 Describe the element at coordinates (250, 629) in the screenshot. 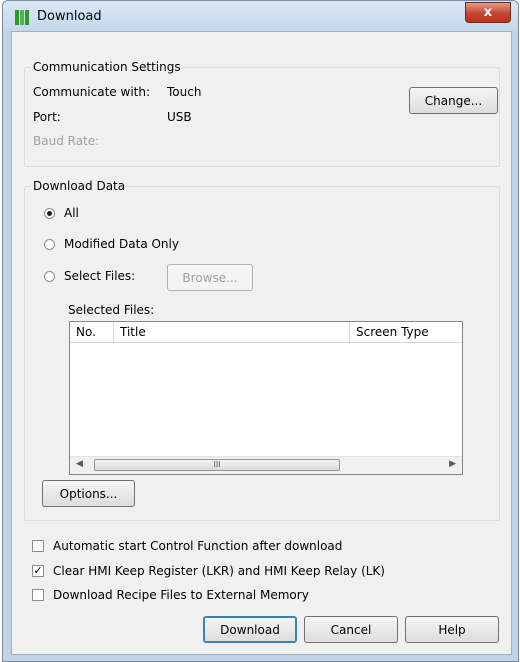

I see `download-button: Download` at that location.